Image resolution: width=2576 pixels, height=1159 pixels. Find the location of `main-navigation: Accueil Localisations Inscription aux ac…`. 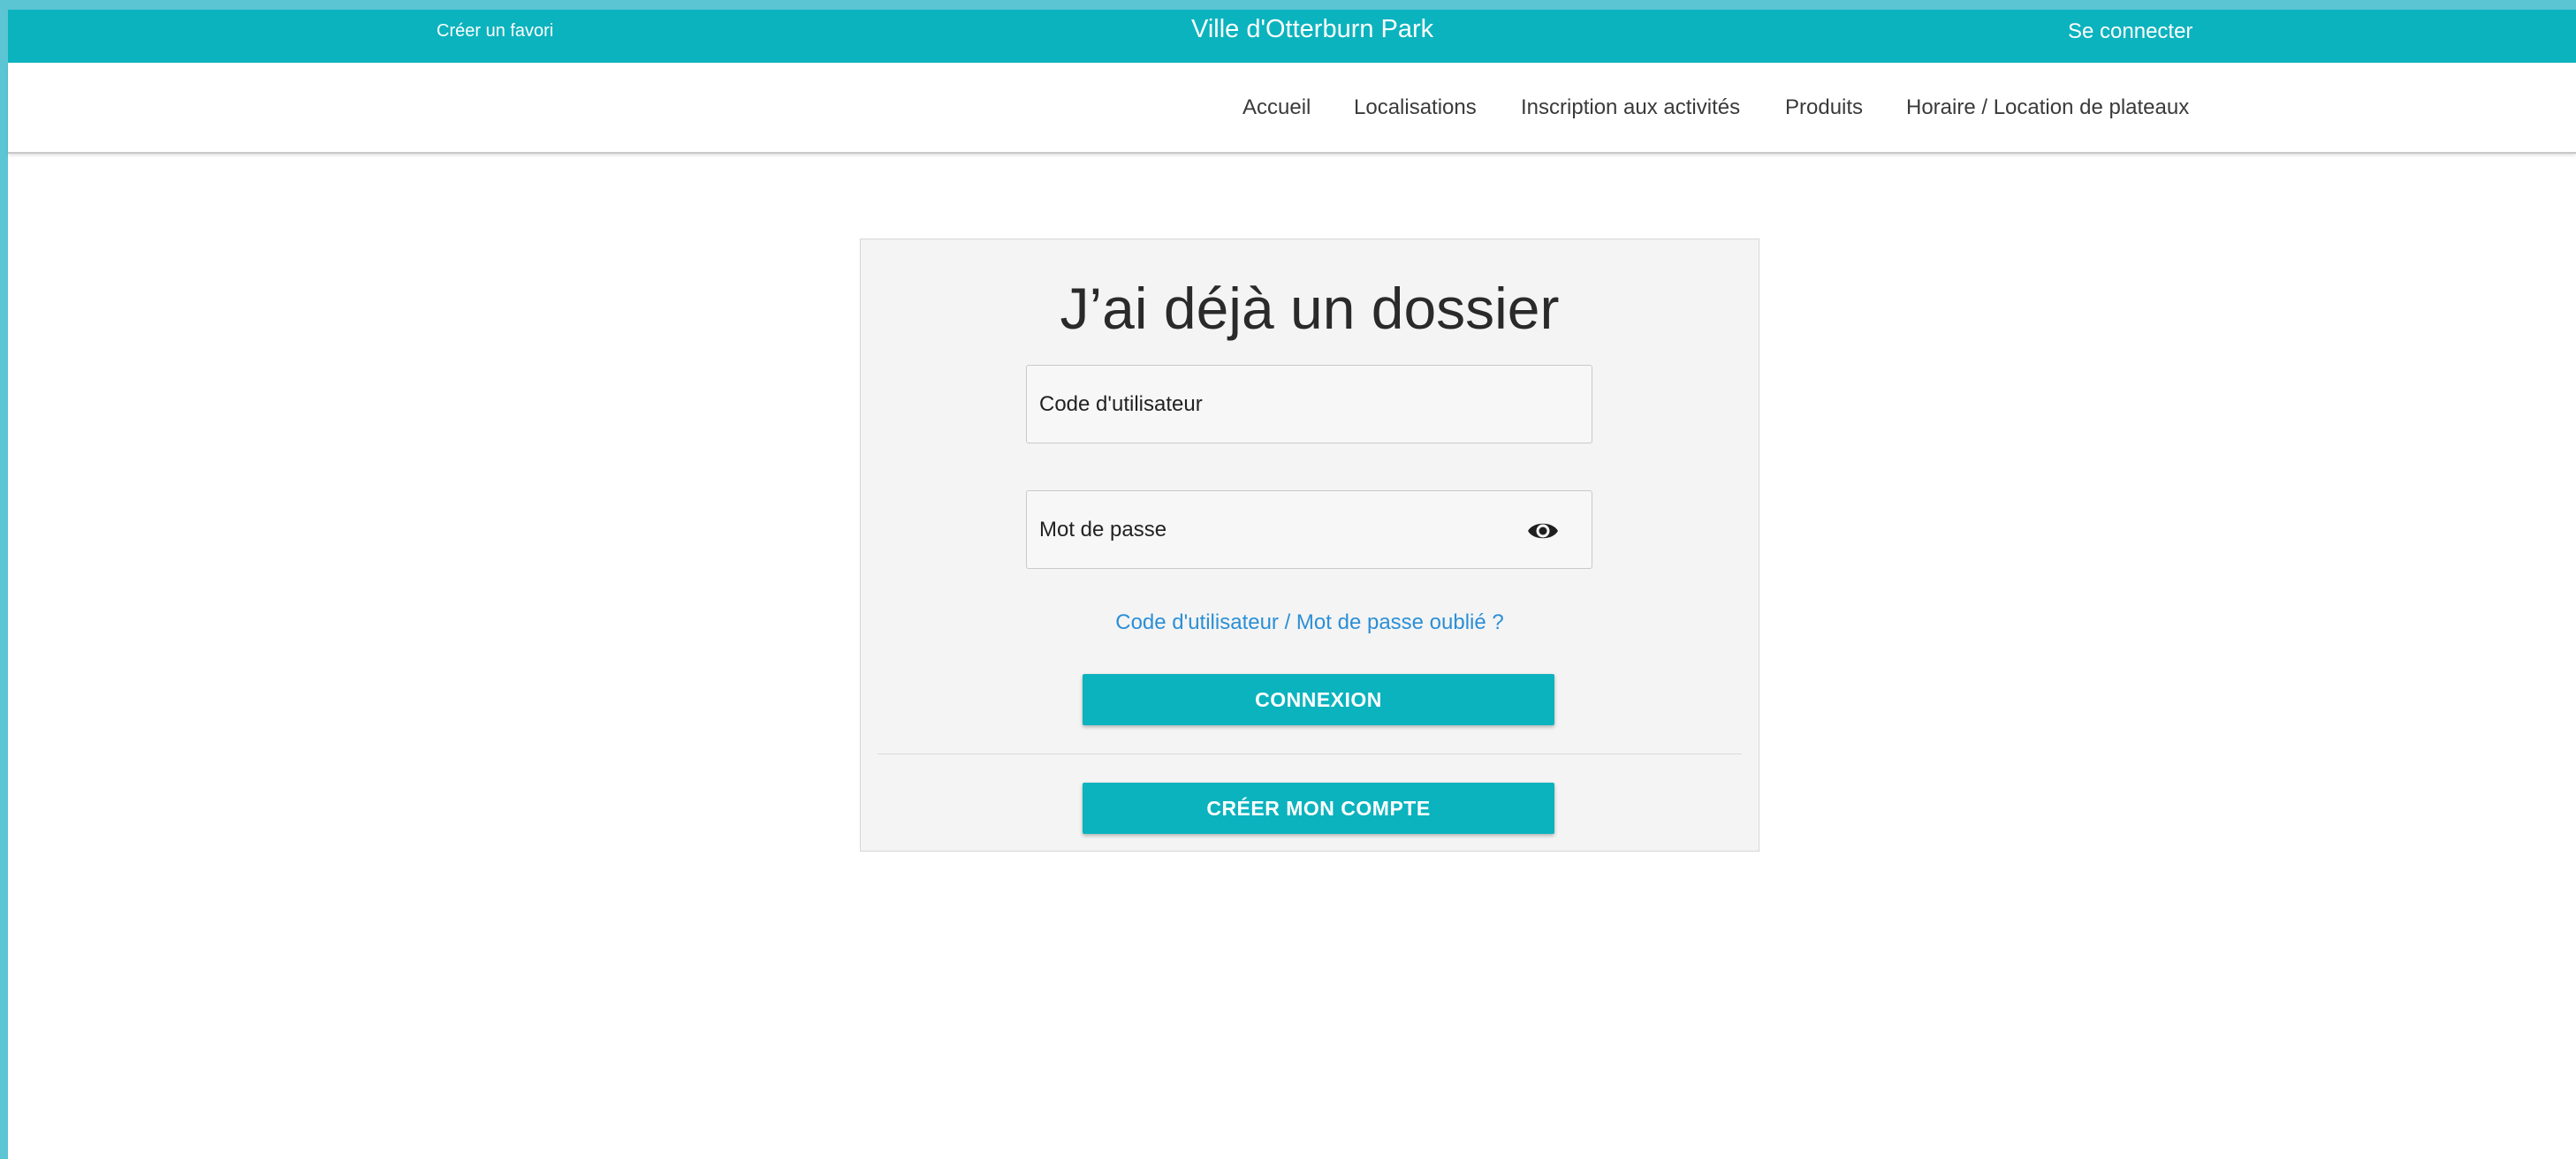

main-navigation: Accueil Localisations Inscription aux ac… is located at coordinates (1292, 108).